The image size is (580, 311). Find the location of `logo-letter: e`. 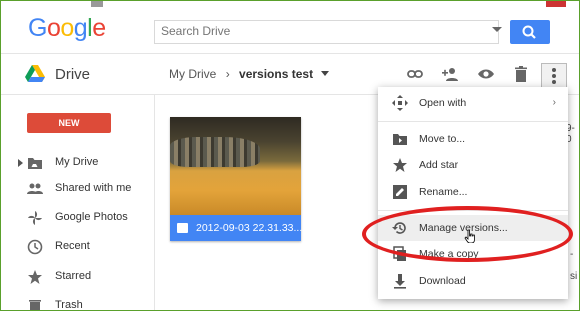

logo-letter: e is located at coordinates (99, 28).